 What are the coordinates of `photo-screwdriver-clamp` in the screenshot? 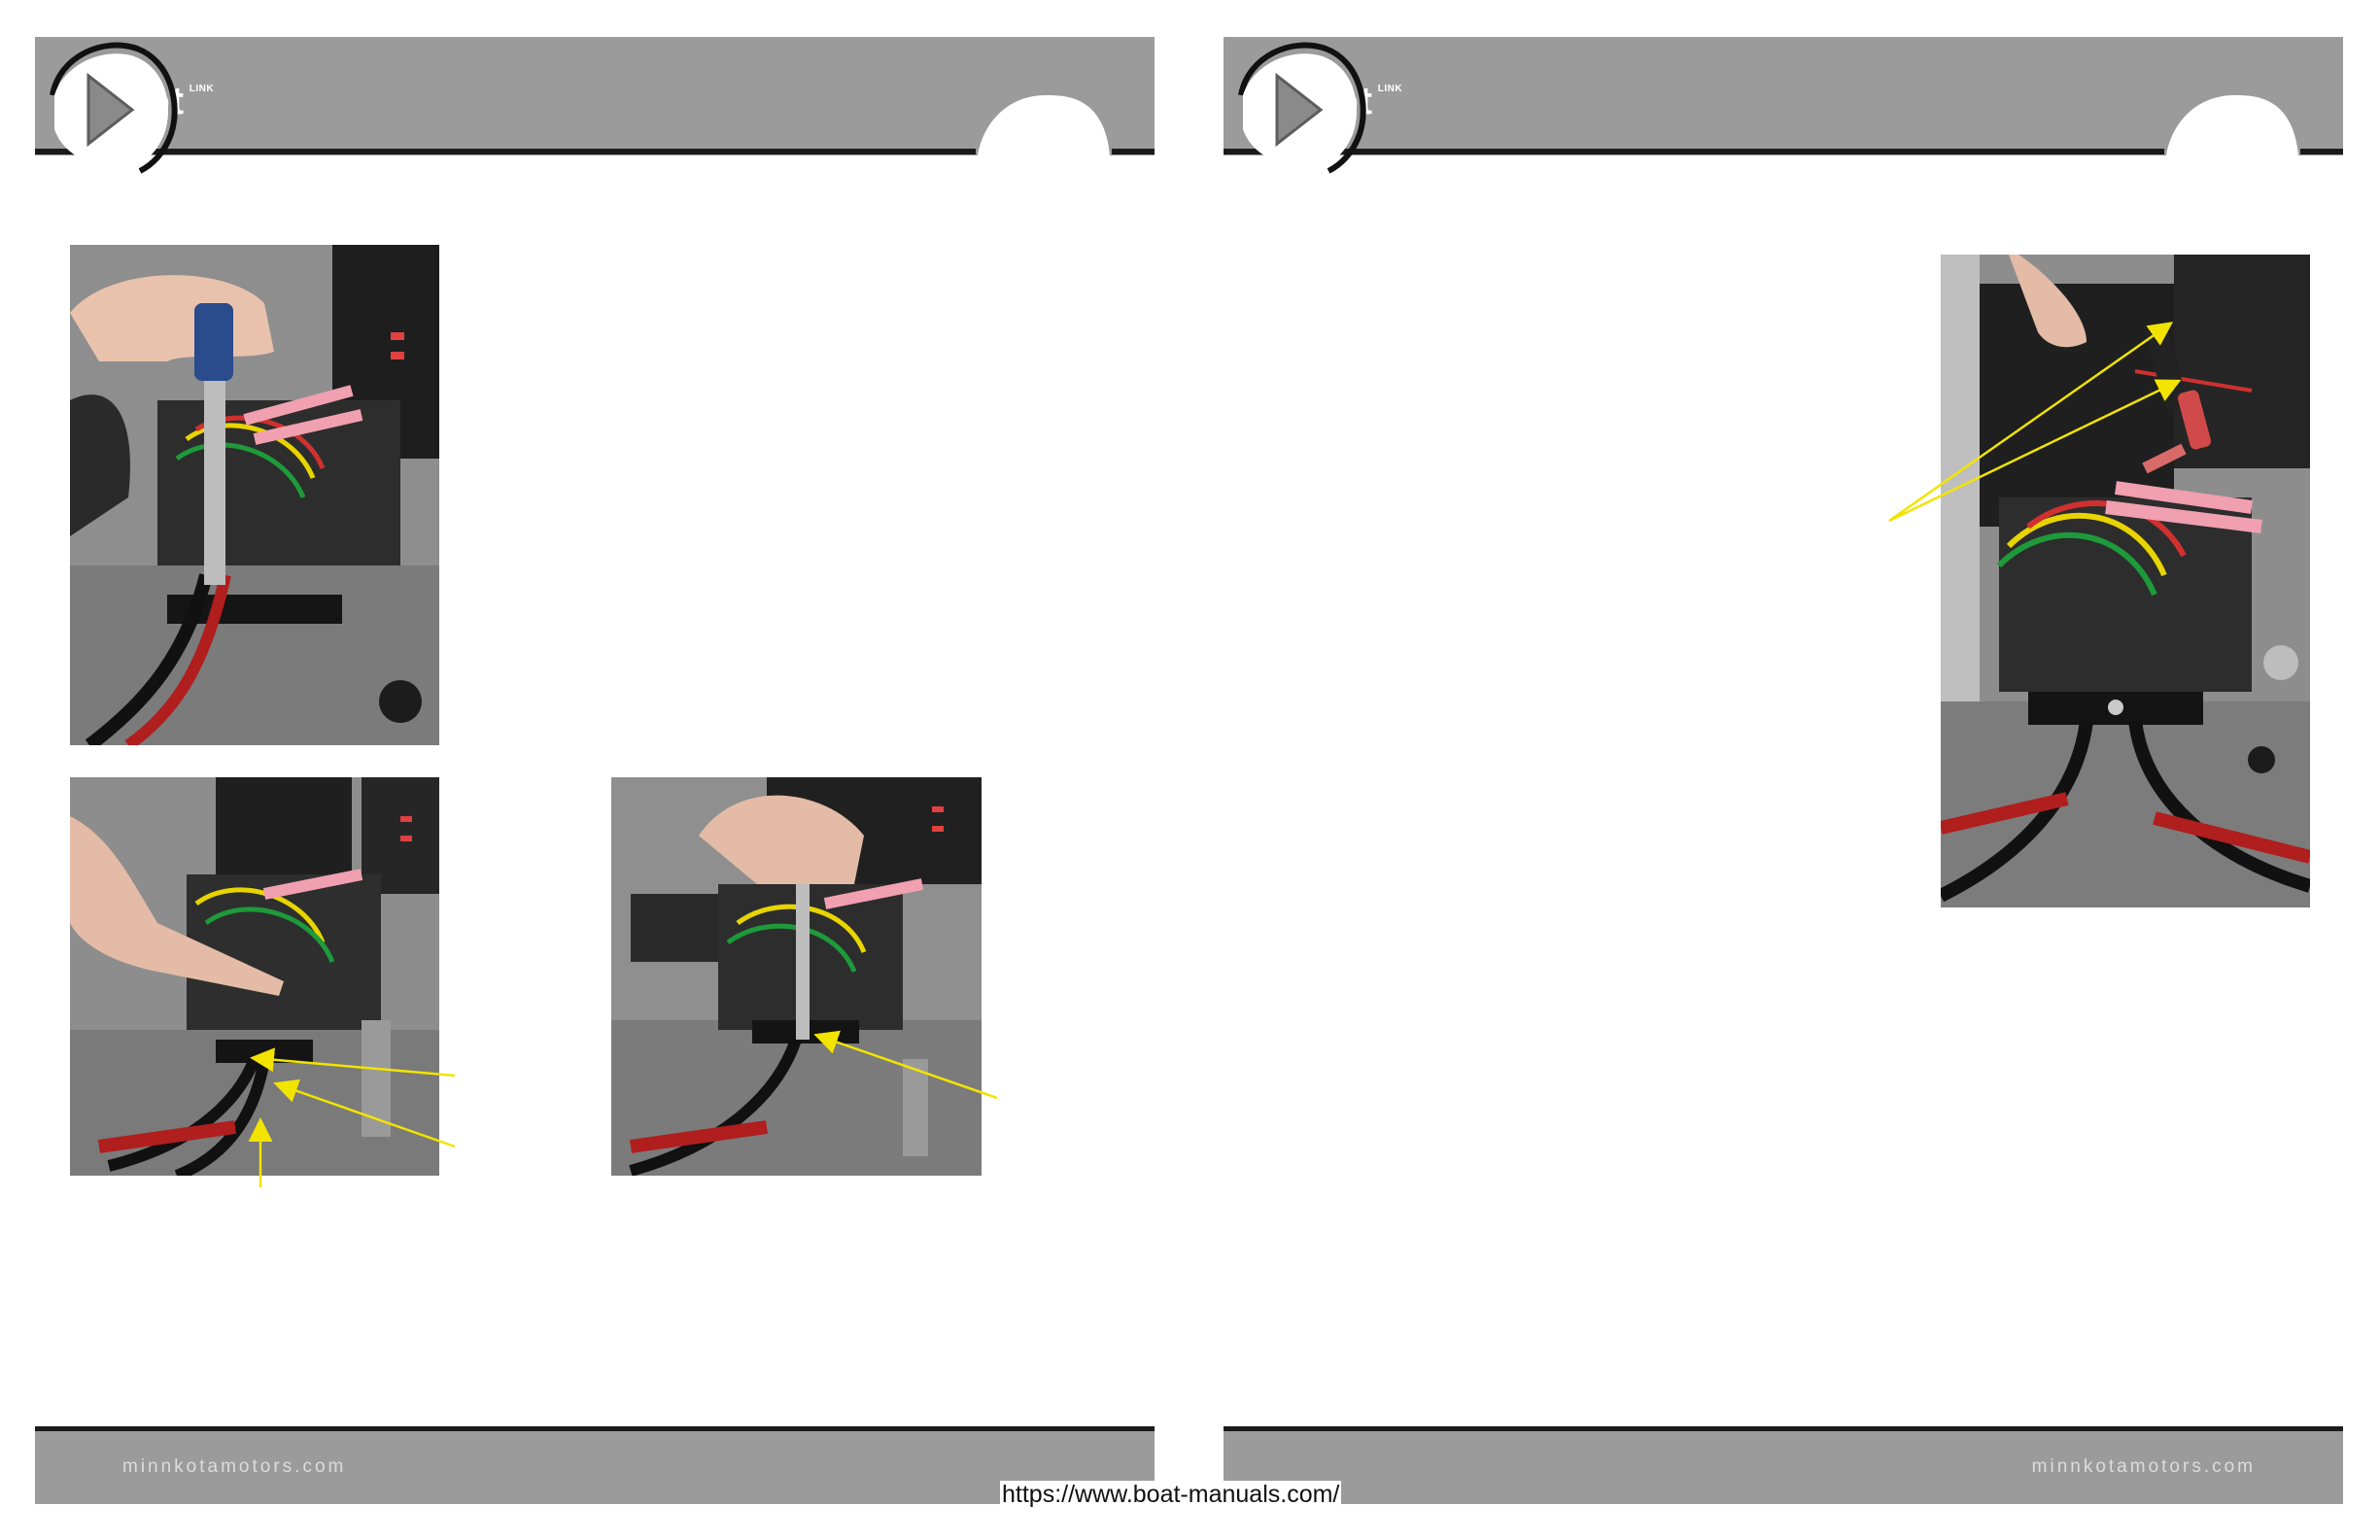 It's located at (254, 495).